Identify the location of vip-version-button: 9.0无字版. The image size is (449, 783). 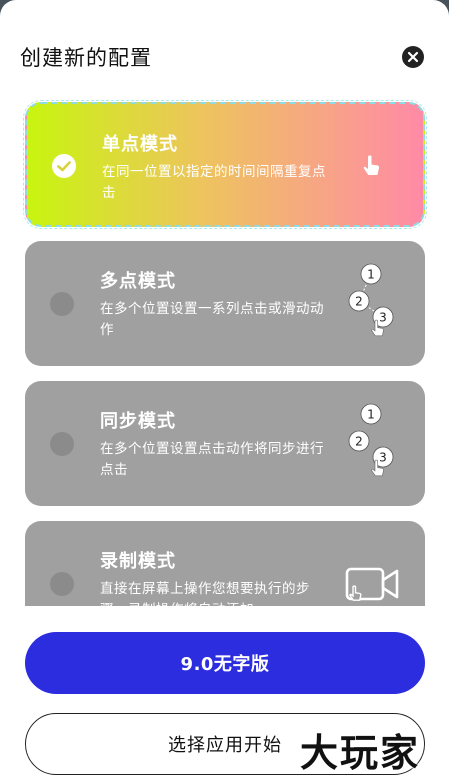
(225, 663).